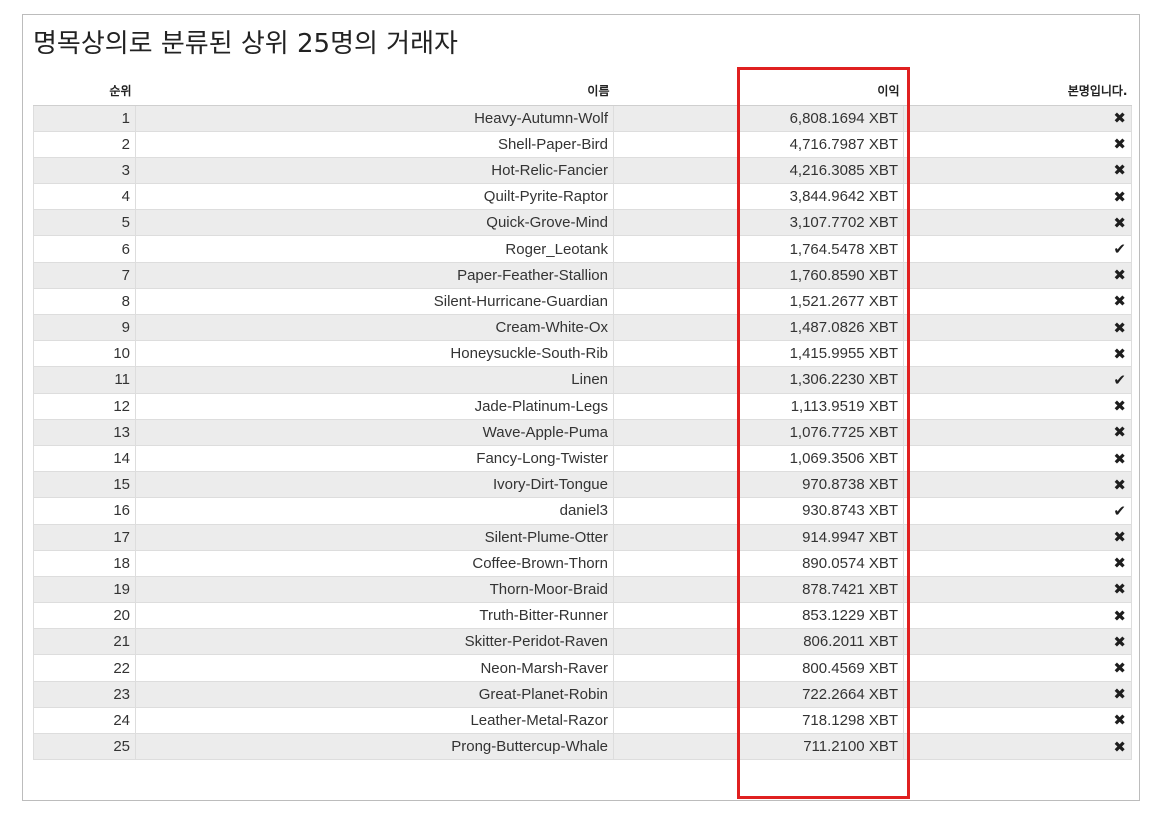 The width and height of the screenshot is (1149, 815). Describe the element at coordinates (374, 485) in the screenshot. I see `name-cell: Ivory-Dirt-Tongue` at that location.